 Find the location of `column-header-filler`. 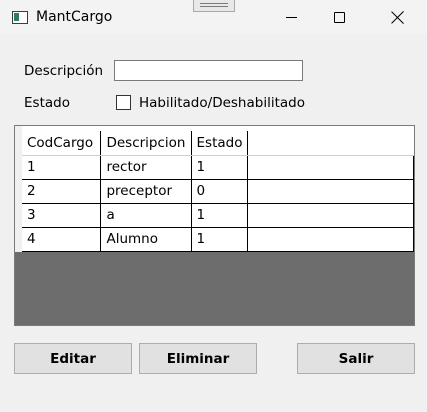

column-header-filler is located at coordinates (330, 143).